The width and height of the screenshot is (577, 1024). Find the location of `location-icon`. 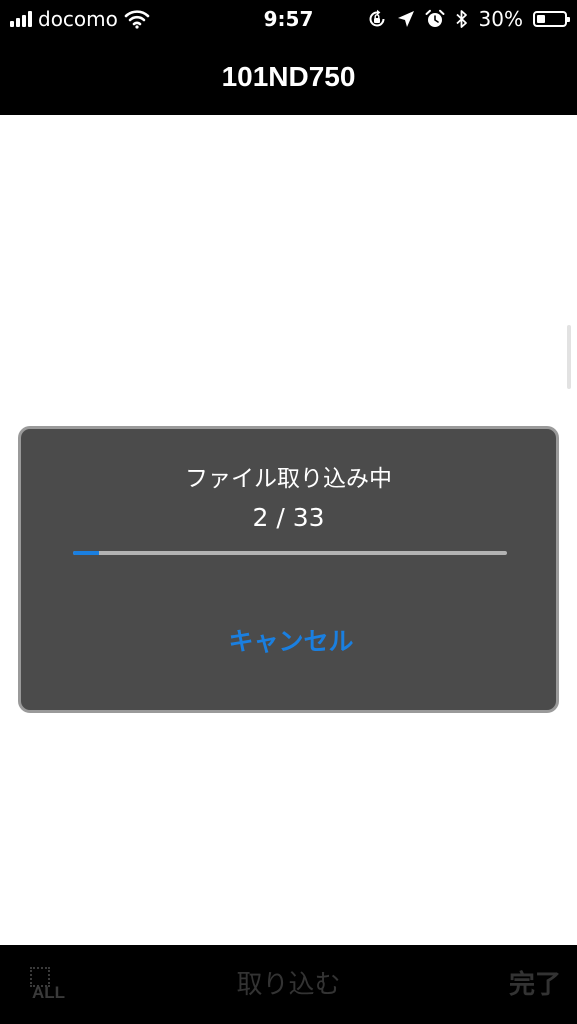

location-icon is located at coordinates (405, 19).